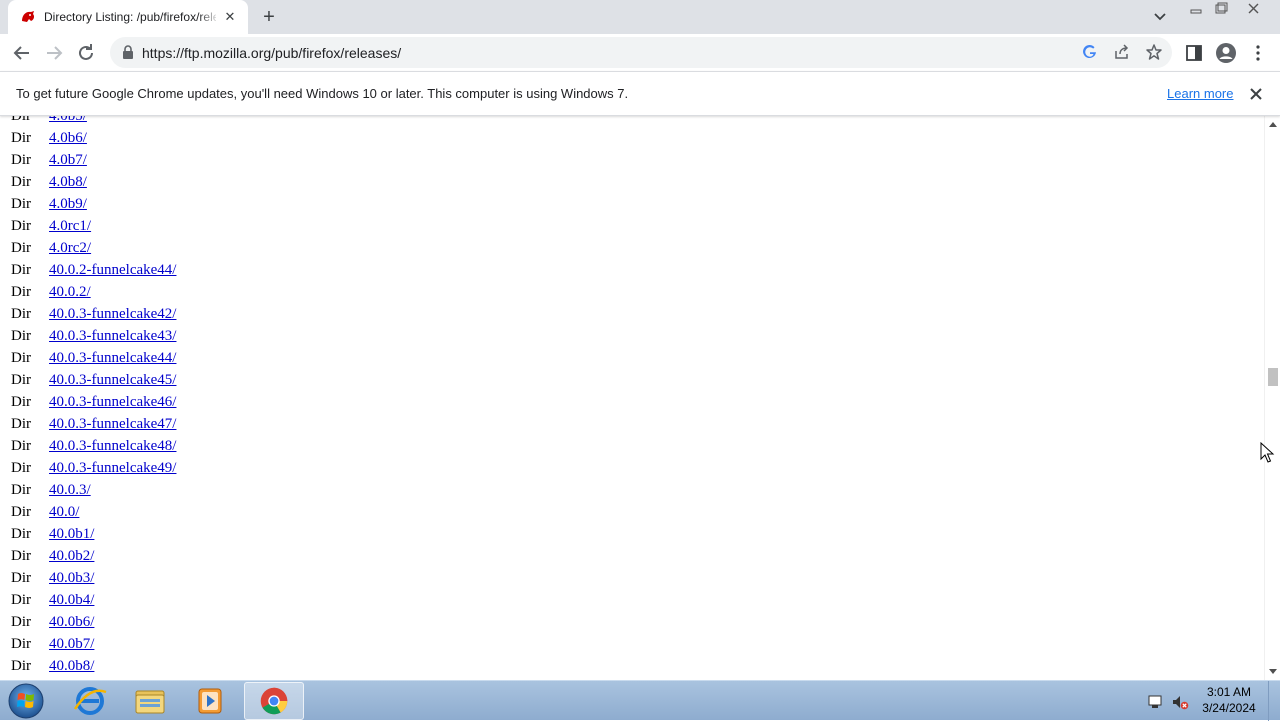 The image size is (1280, 721). Describe the element at coordinates (68, 160) in the screenshot. I see `directory-link: 4.0b7/` at that location.